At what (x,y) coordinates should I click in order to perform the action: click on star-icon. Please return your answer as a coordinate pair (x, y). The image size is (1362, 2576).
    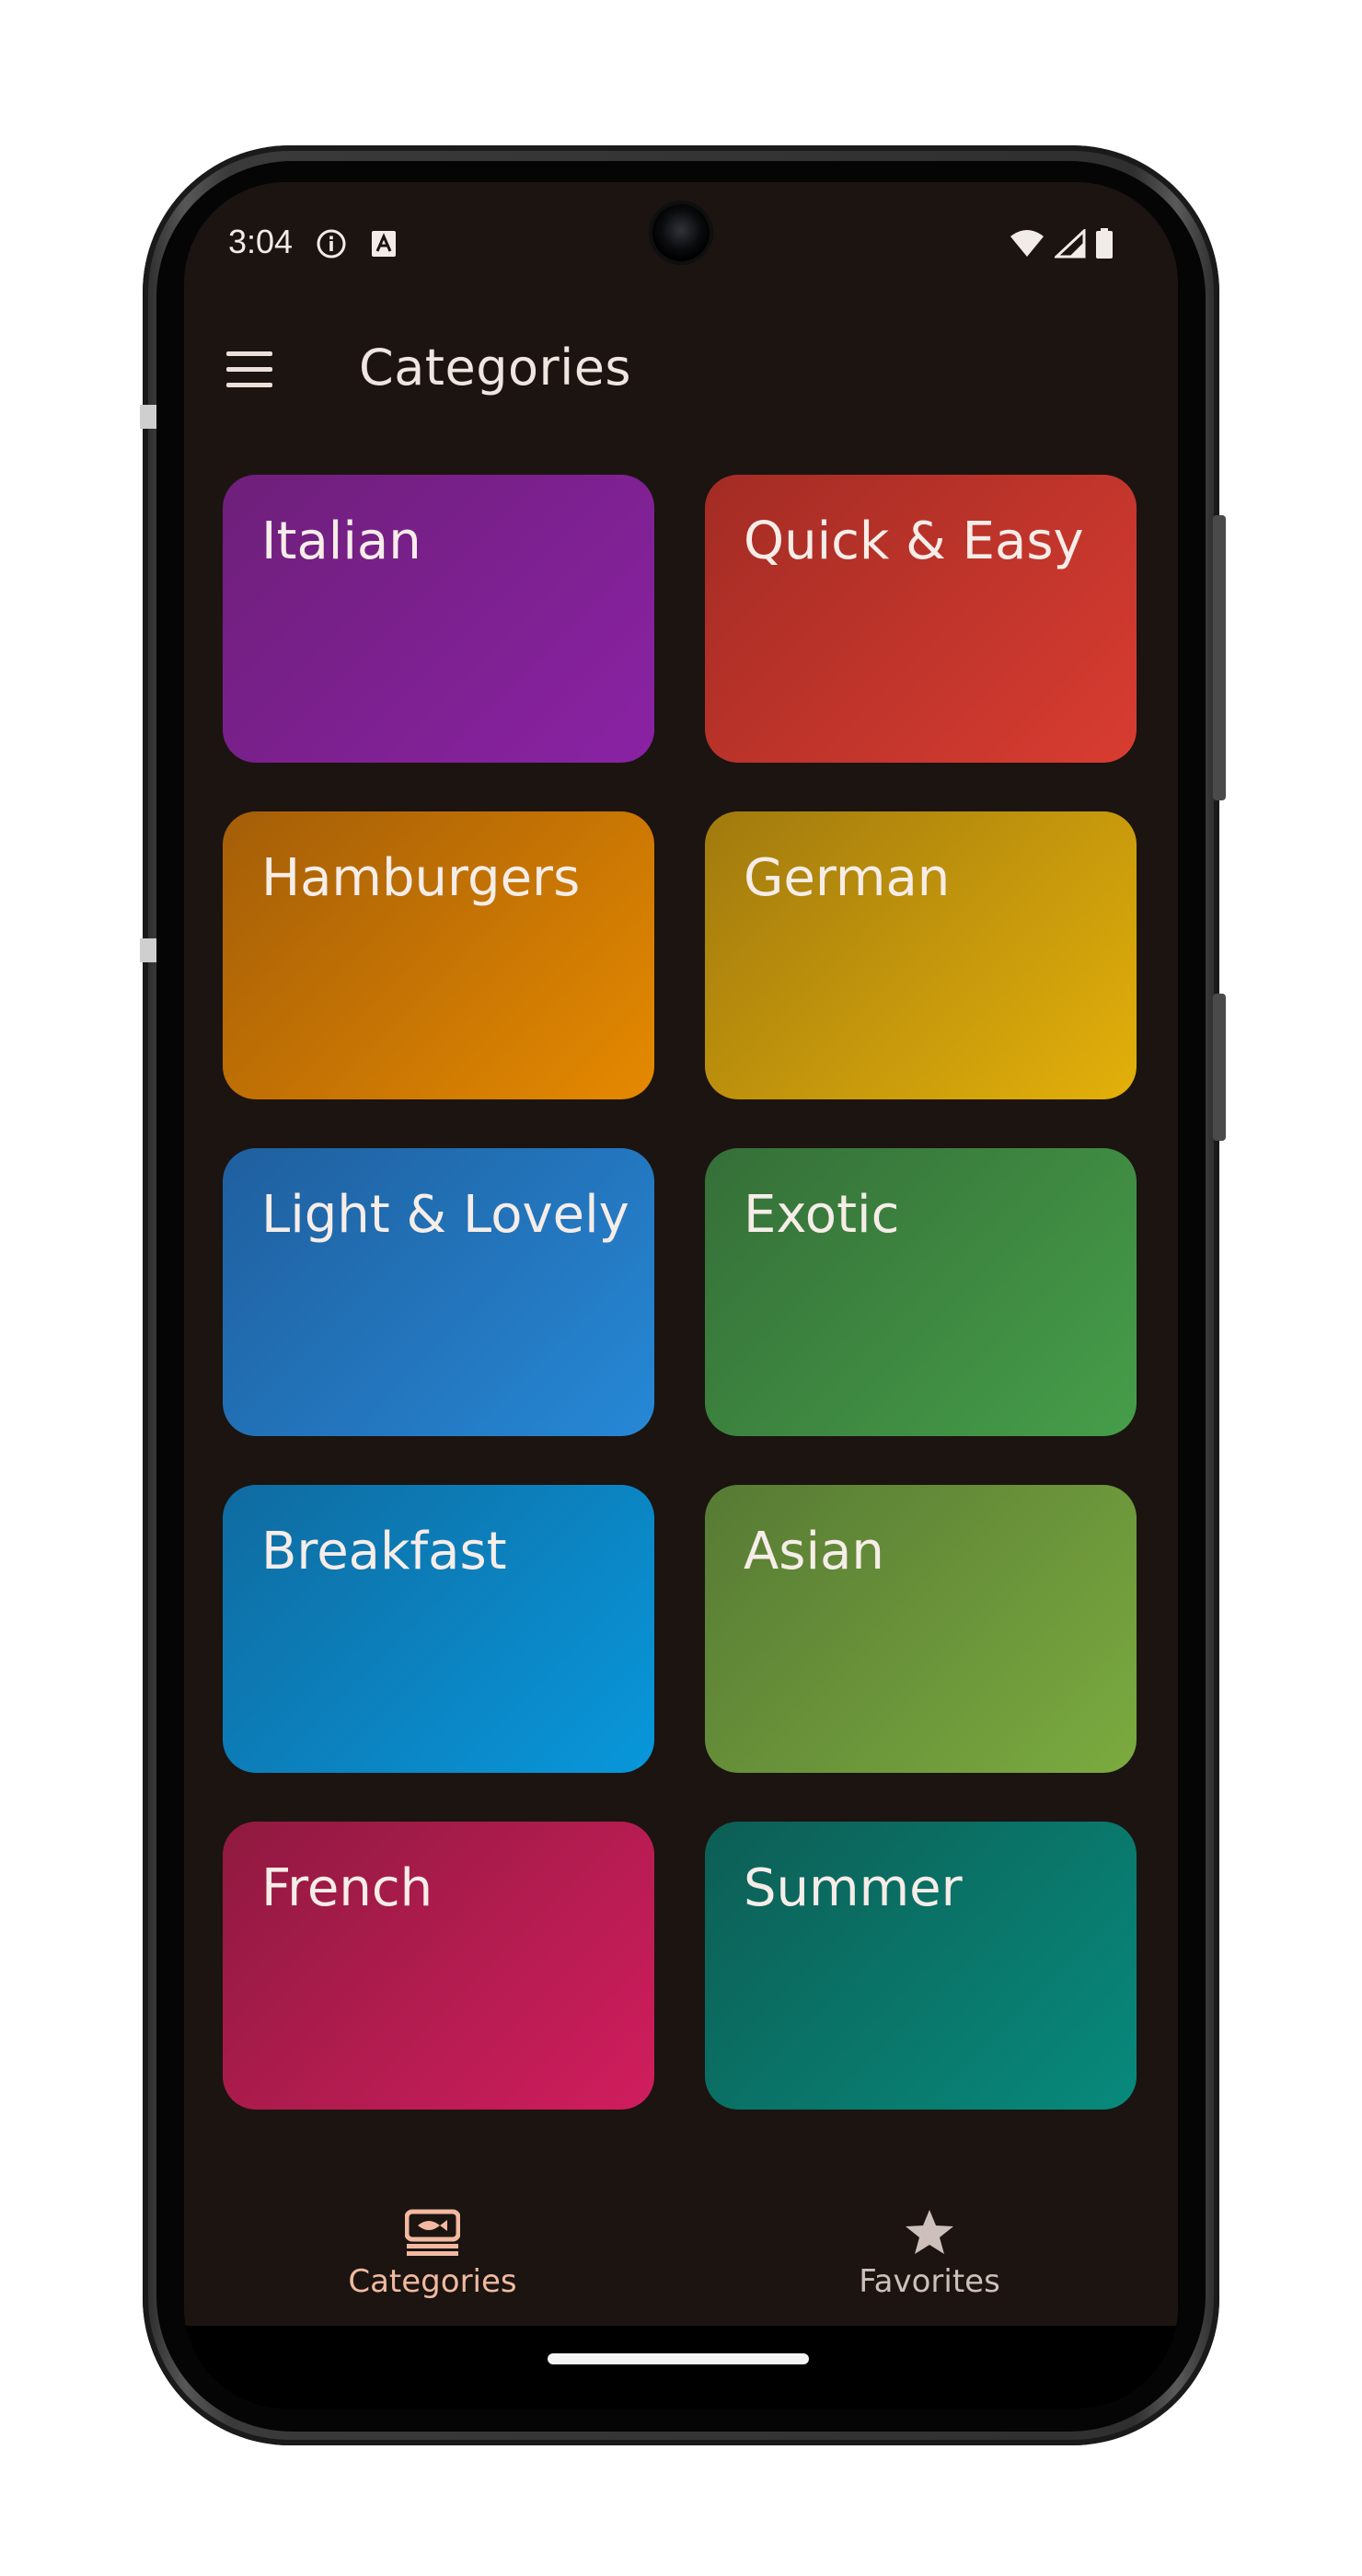
    Looking at the image, I should click on (929, 2232).